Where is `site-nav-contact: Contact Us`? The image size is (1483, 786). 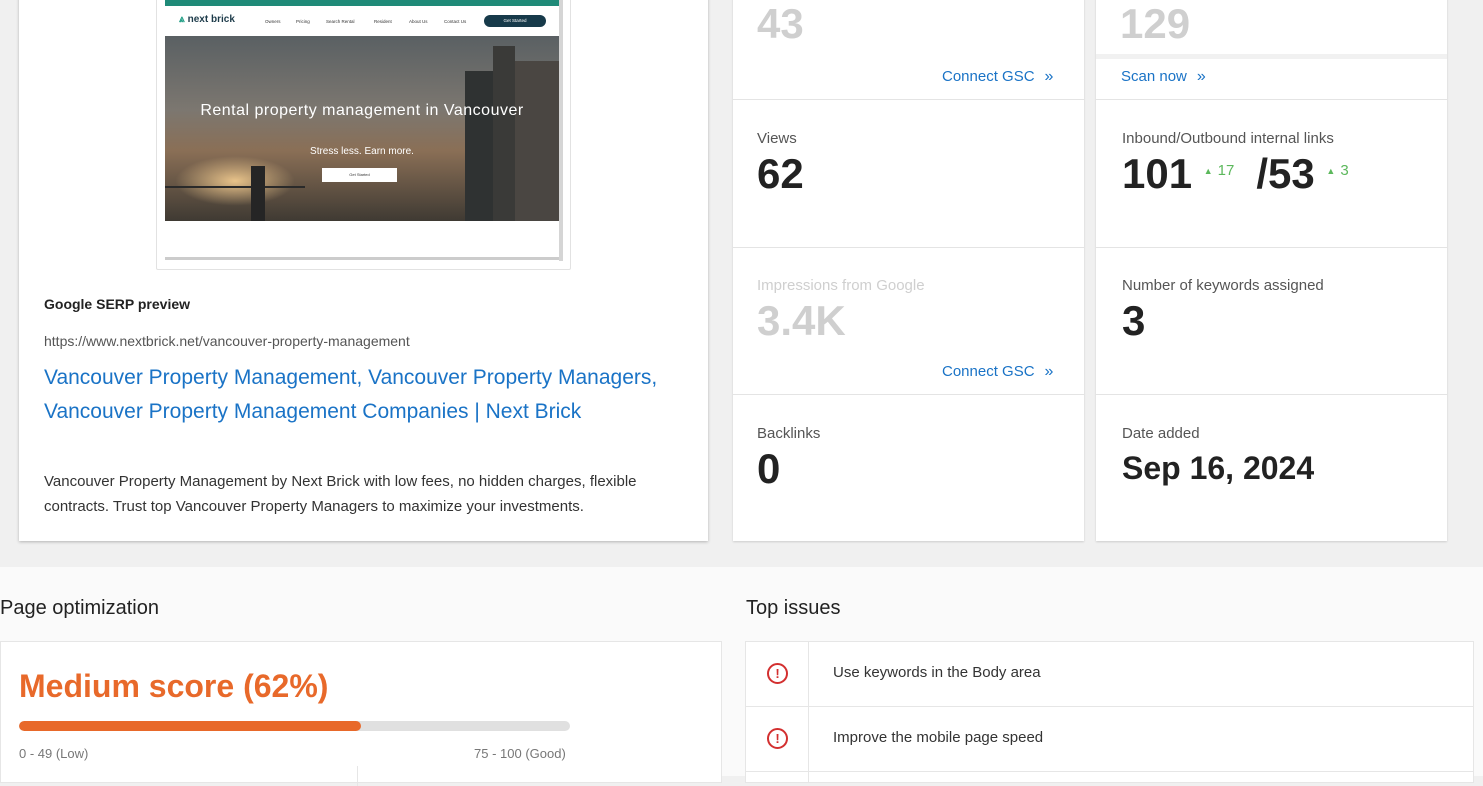
site-nav-contact: Contact Us is located at coordinates (455, 21).